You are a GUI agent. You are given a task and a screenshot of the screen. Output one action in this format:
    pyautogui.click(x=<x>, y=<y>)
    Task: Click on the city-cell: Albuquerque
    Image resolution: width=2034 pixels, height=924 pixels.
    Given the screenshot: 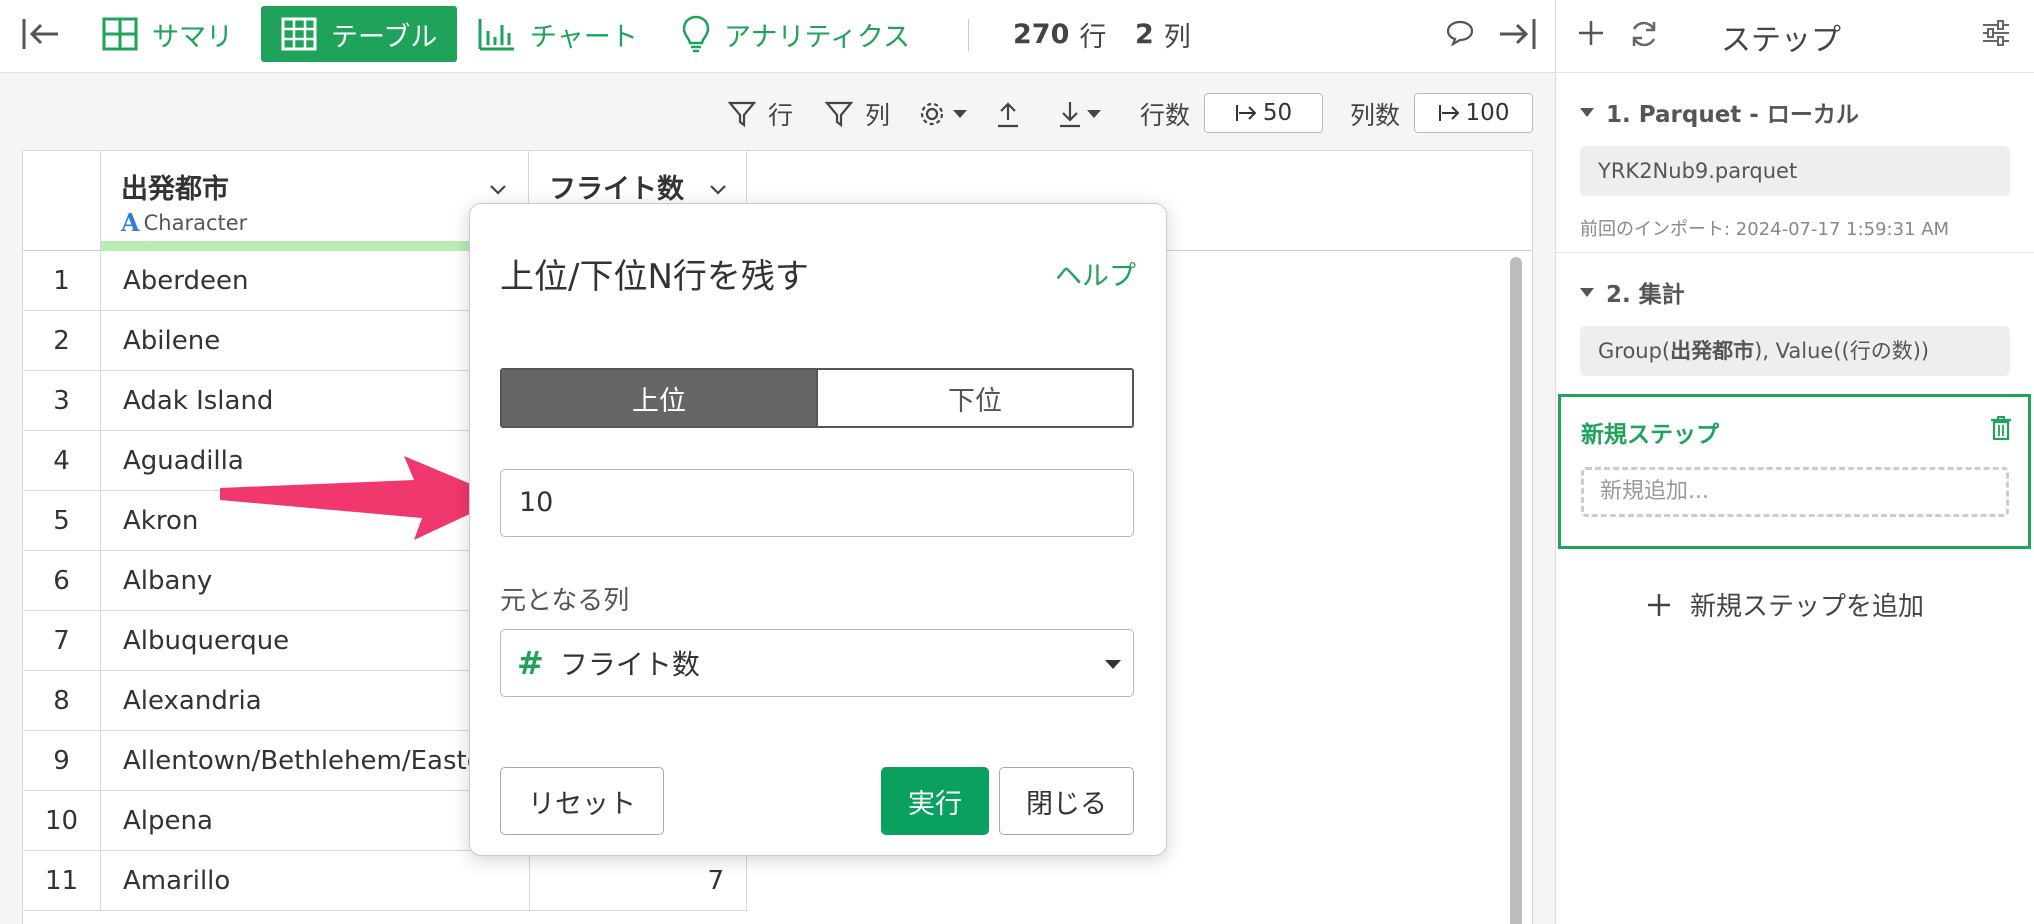 What is the action you would take?
    pyautogui.click(x=206, y=641)
    